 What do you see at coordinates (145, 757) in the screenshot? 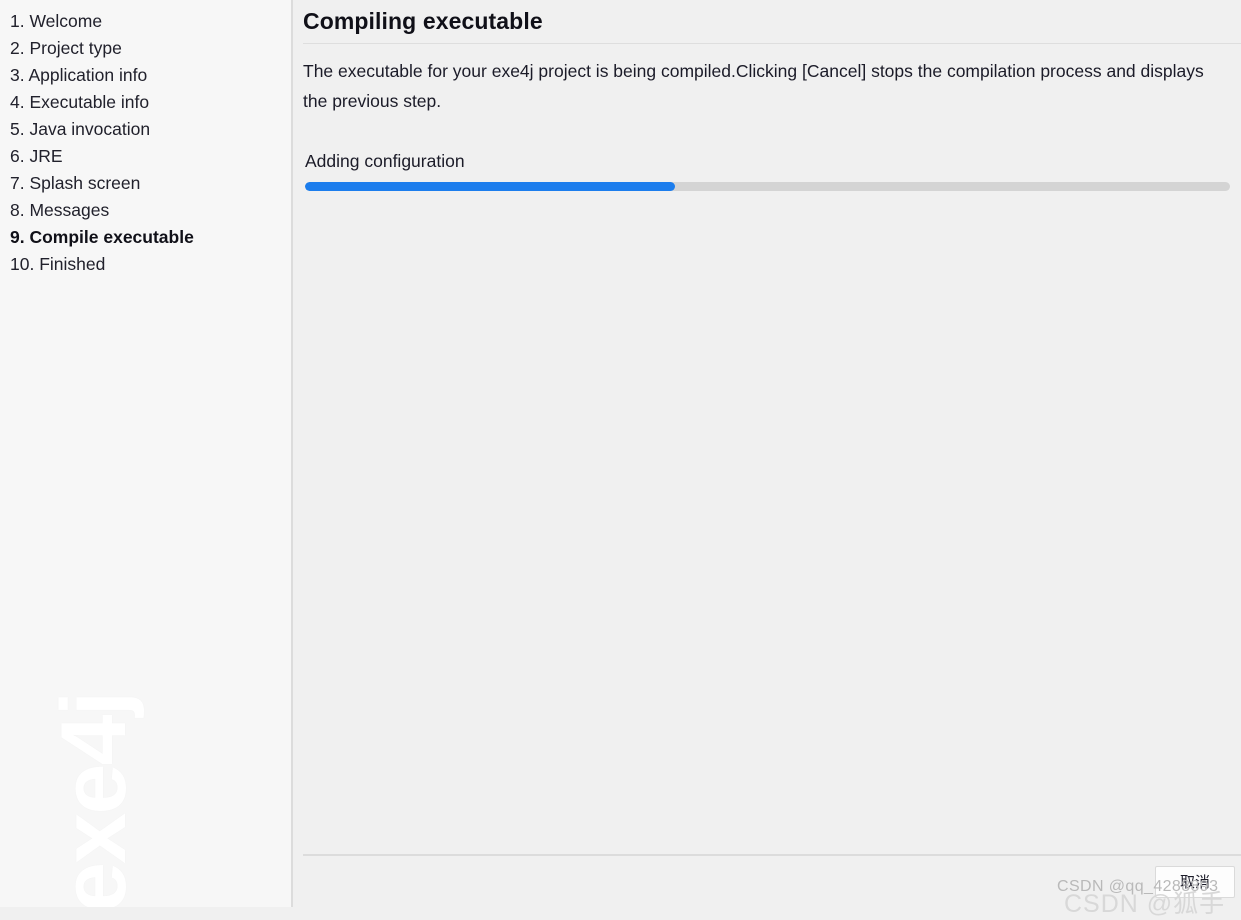
I see `exe4j-logo-watermark: exe4j` at bounding box center [145, 757].